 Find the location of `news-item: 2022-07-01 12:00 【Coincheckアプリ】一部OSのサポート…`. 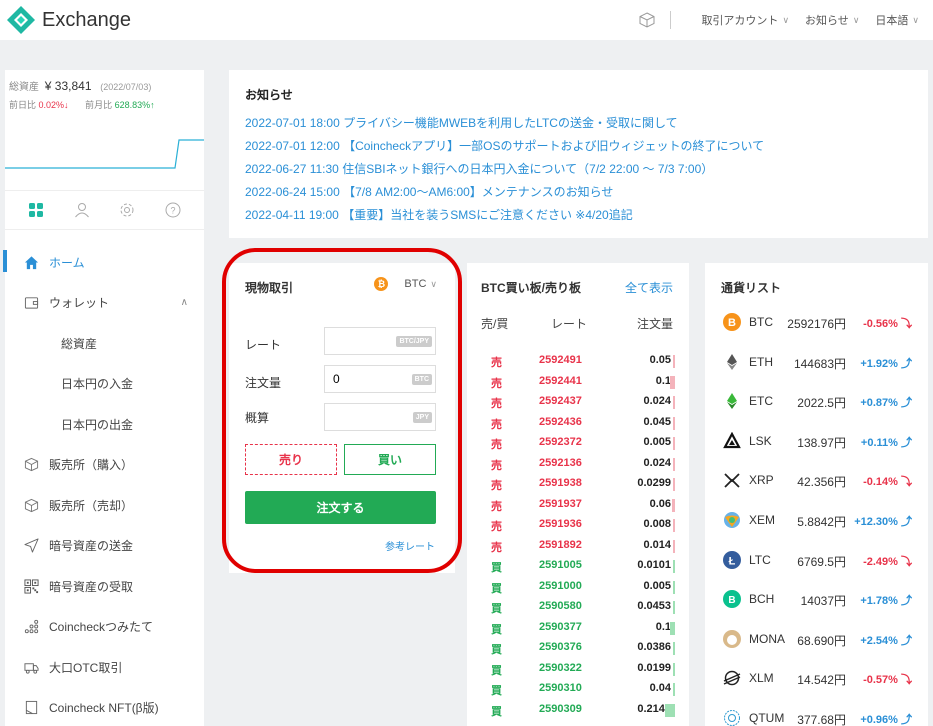

news-item: 2022-07-01 12:00 【Coincheckアプリ】一部OSのサポート… is located at coordinates (578, 146).